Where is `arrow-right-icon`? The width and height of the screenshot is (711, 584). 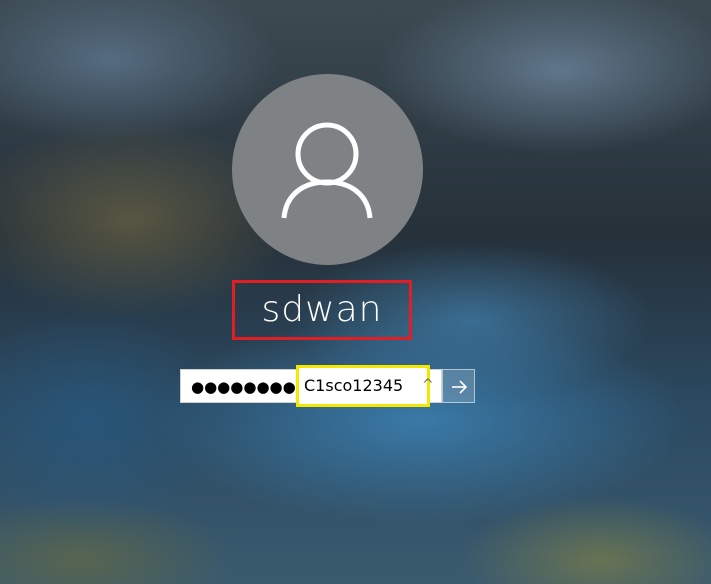
arrow-right-icon is located at coordinates (460, 387).